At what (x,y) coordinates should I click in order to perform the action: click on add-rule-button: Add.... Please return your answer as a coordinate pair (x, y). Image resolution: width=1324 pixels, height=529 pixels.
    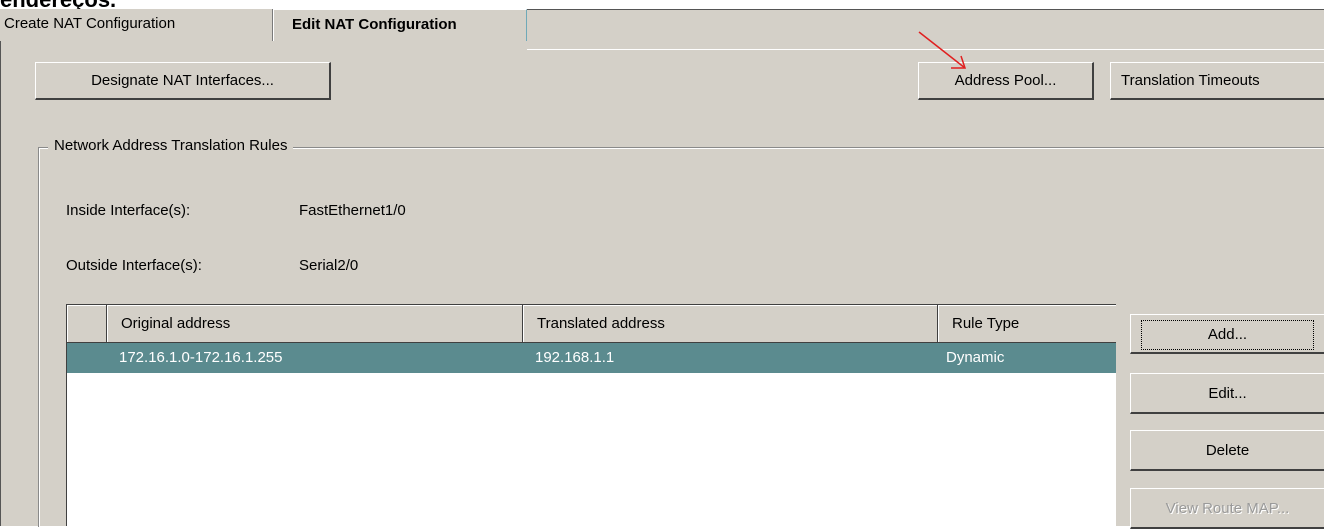
    Looking at the image, I should click on (1227, 334).